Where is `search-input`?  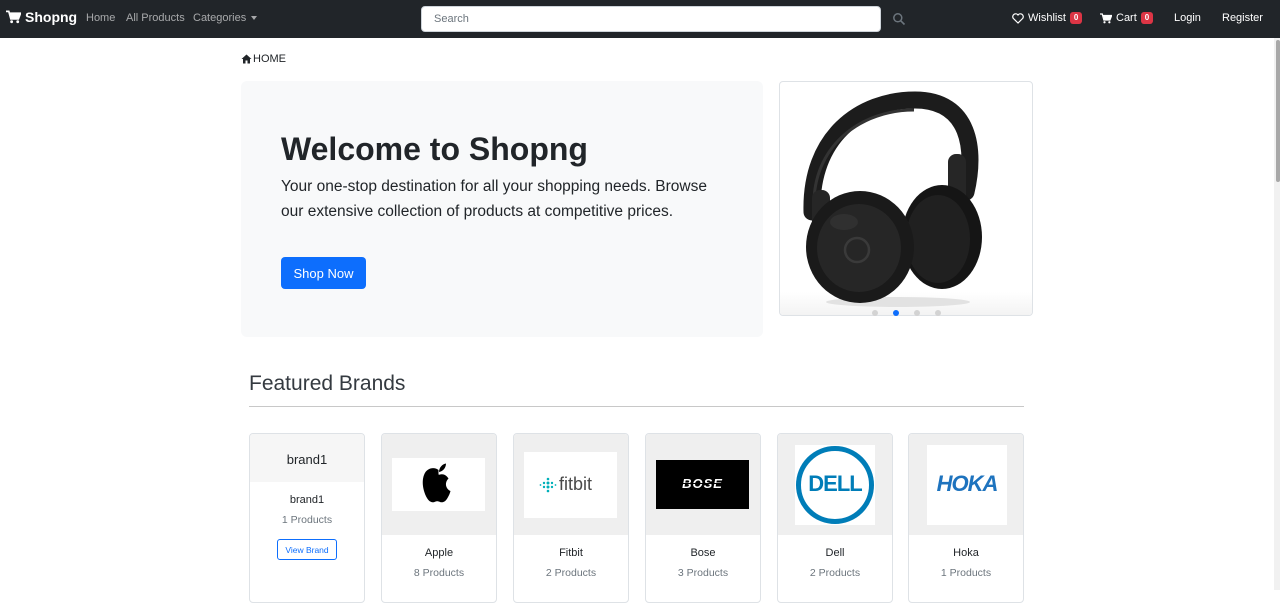 search-input is located at coordinates (651, 19).